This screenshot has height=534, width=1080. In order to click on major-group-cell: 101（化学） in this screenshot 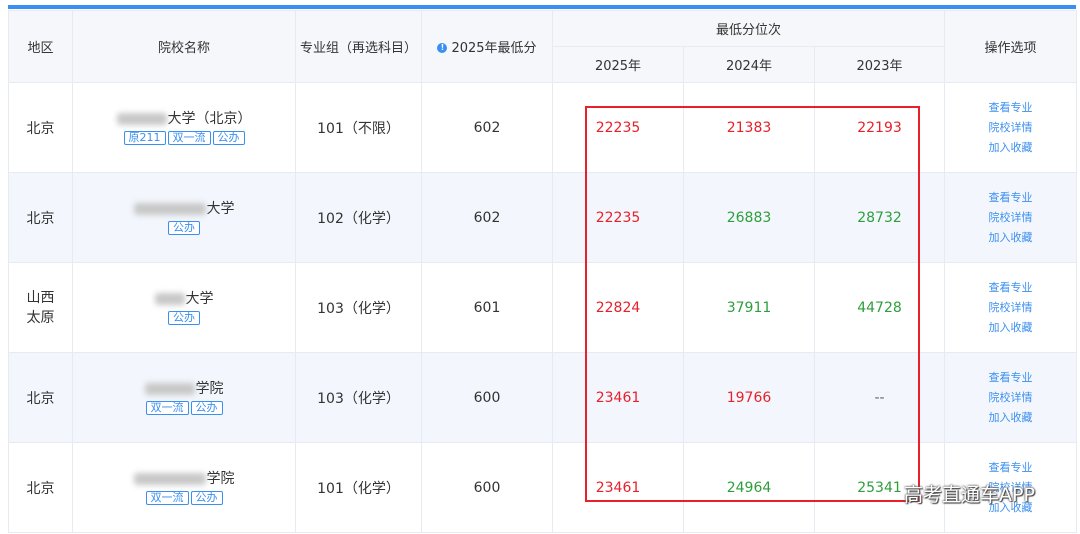, I will do `click(358, 487)`.